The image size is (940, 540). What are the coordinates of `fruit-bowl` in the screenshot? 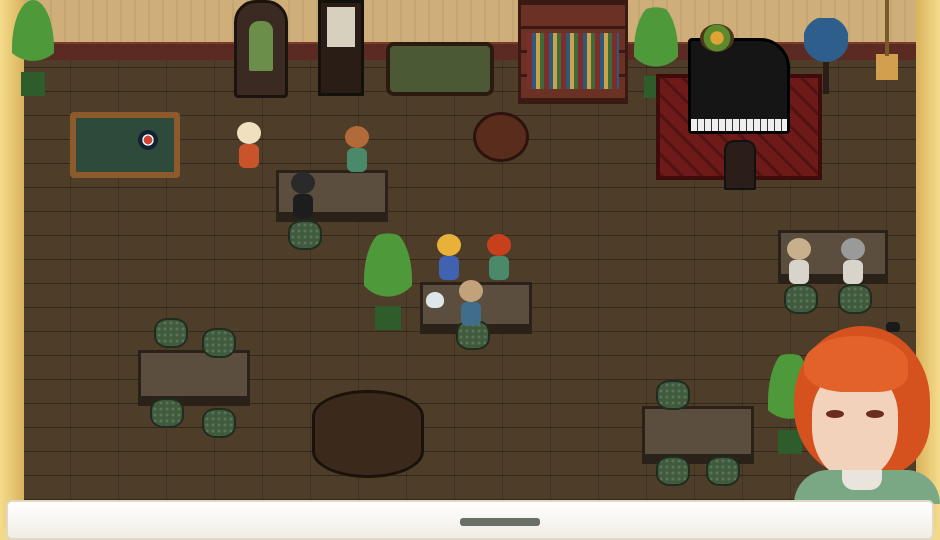 It's located at (717, 38).